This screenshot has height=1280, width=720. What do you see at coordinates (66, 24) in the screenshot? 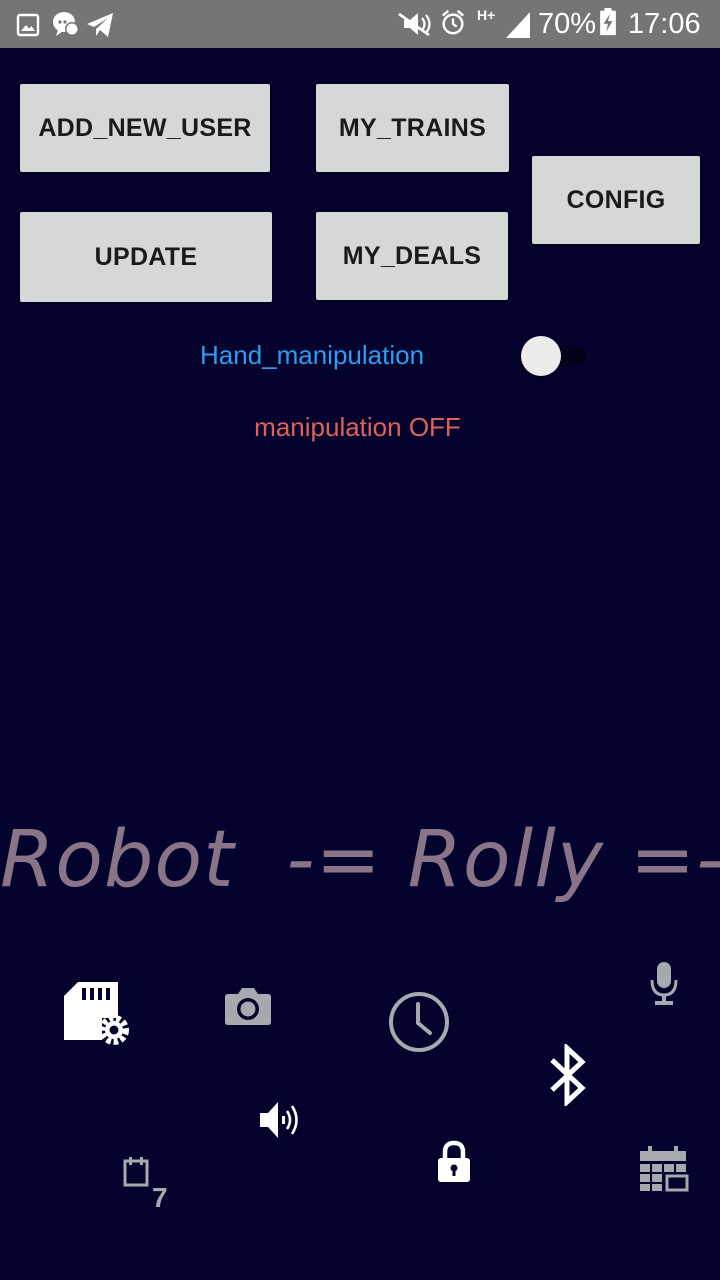
I see `chat-icon` at bounding box center [66, 24].